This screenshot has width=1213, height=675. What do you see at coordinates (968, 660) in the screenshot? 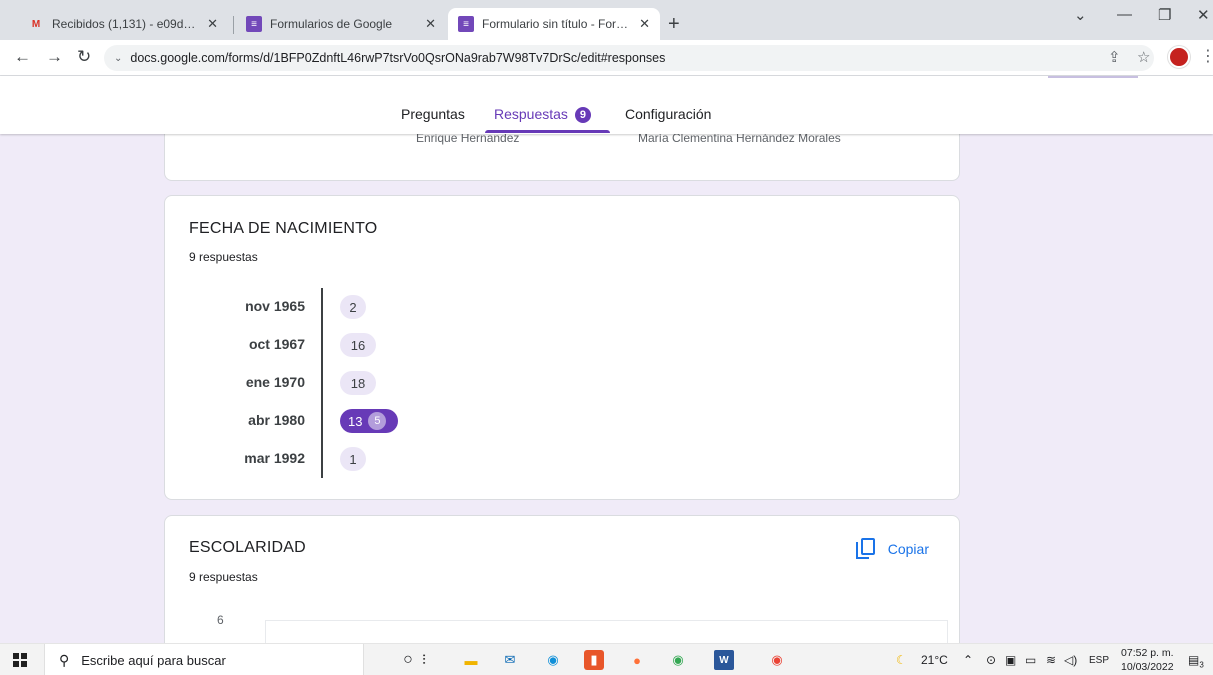
I see `show-hidden-icons-chevron: ⌃` at bounding box center [968, 660].